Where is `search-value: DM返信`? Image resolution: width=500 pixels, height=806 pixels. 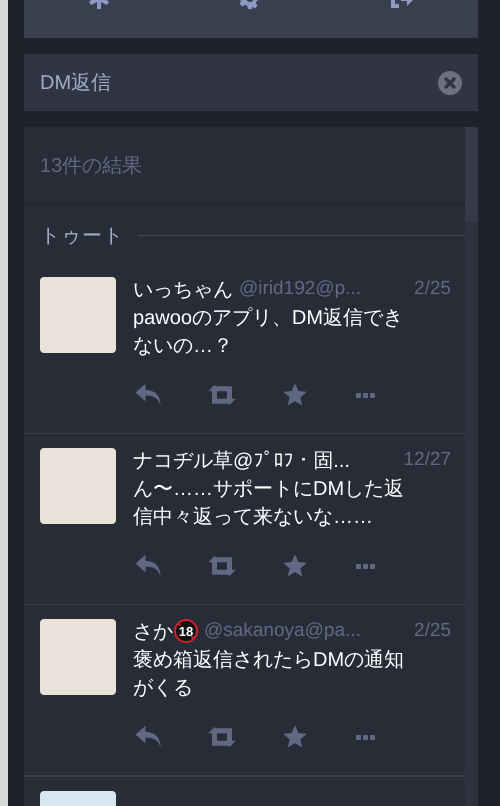 search-value: DM返信 is located at coordinates (76, 83).